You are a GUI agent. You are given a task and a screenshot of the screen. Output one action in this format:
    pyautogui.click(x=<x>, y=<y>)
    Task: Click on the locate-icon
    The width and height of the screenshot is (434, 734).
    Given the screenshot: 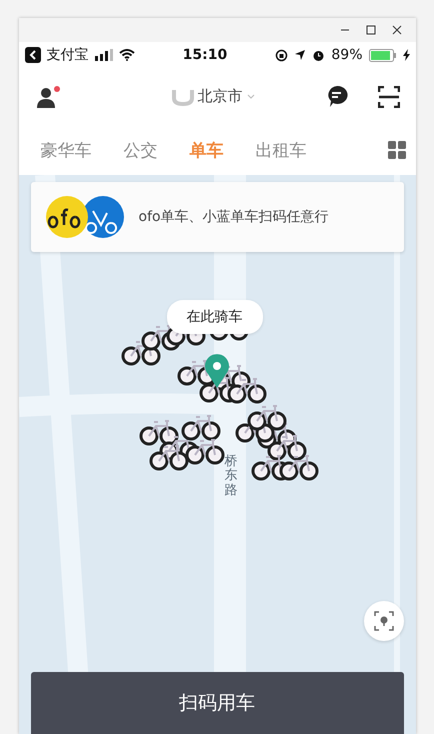 What is the action you would take?
    pyautogui.click(x=384, y=621)
    